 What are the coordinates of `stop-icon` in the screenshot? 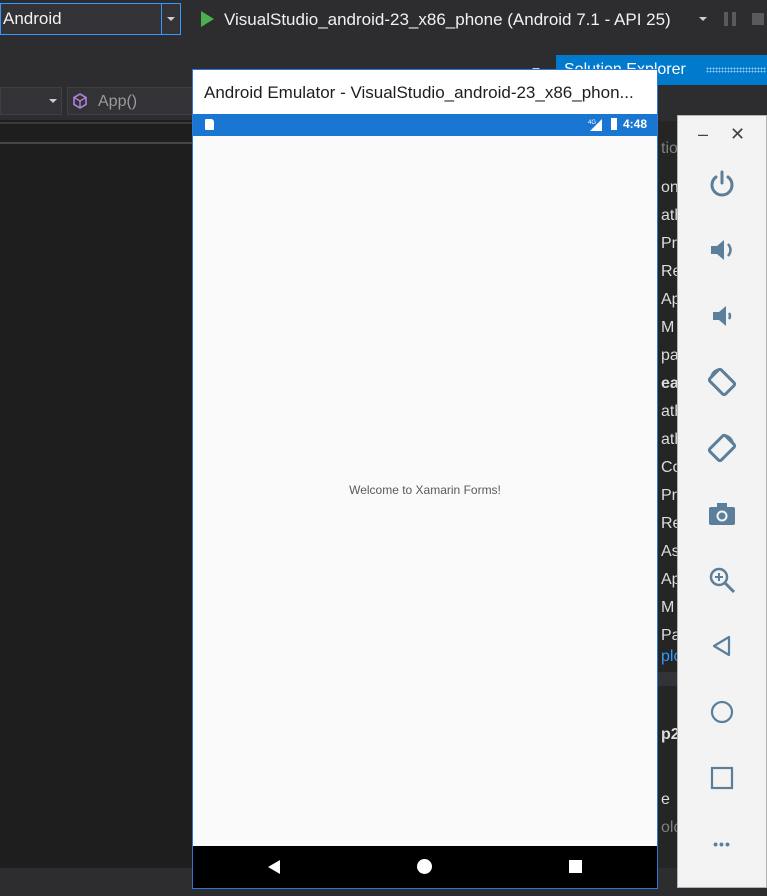 It's located at (758, 19).